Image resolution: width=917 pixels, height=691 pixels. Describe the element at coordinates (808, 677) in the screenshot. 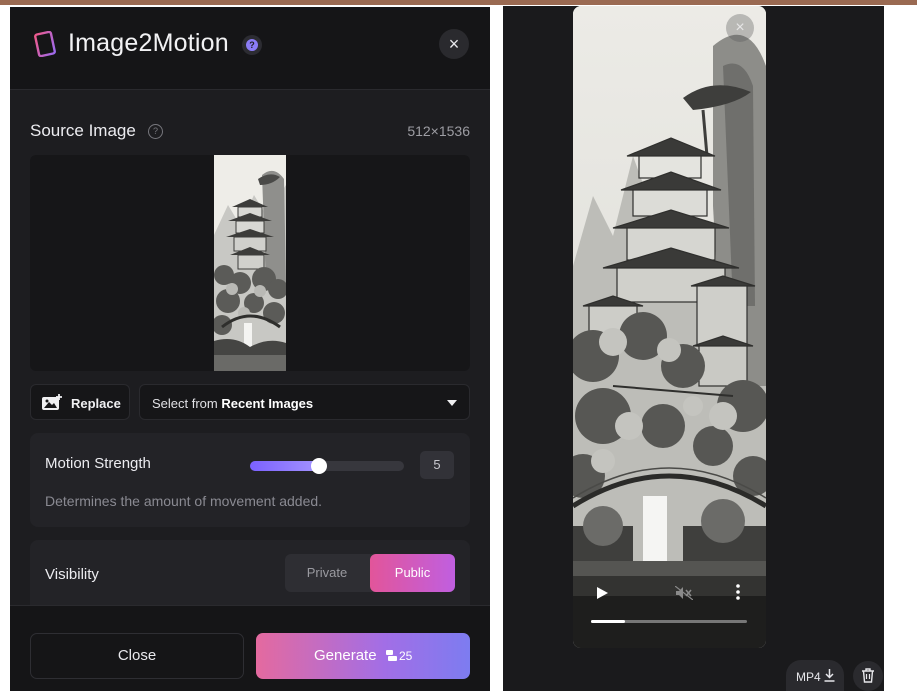

I see `download-format-label: MP4` at that location.